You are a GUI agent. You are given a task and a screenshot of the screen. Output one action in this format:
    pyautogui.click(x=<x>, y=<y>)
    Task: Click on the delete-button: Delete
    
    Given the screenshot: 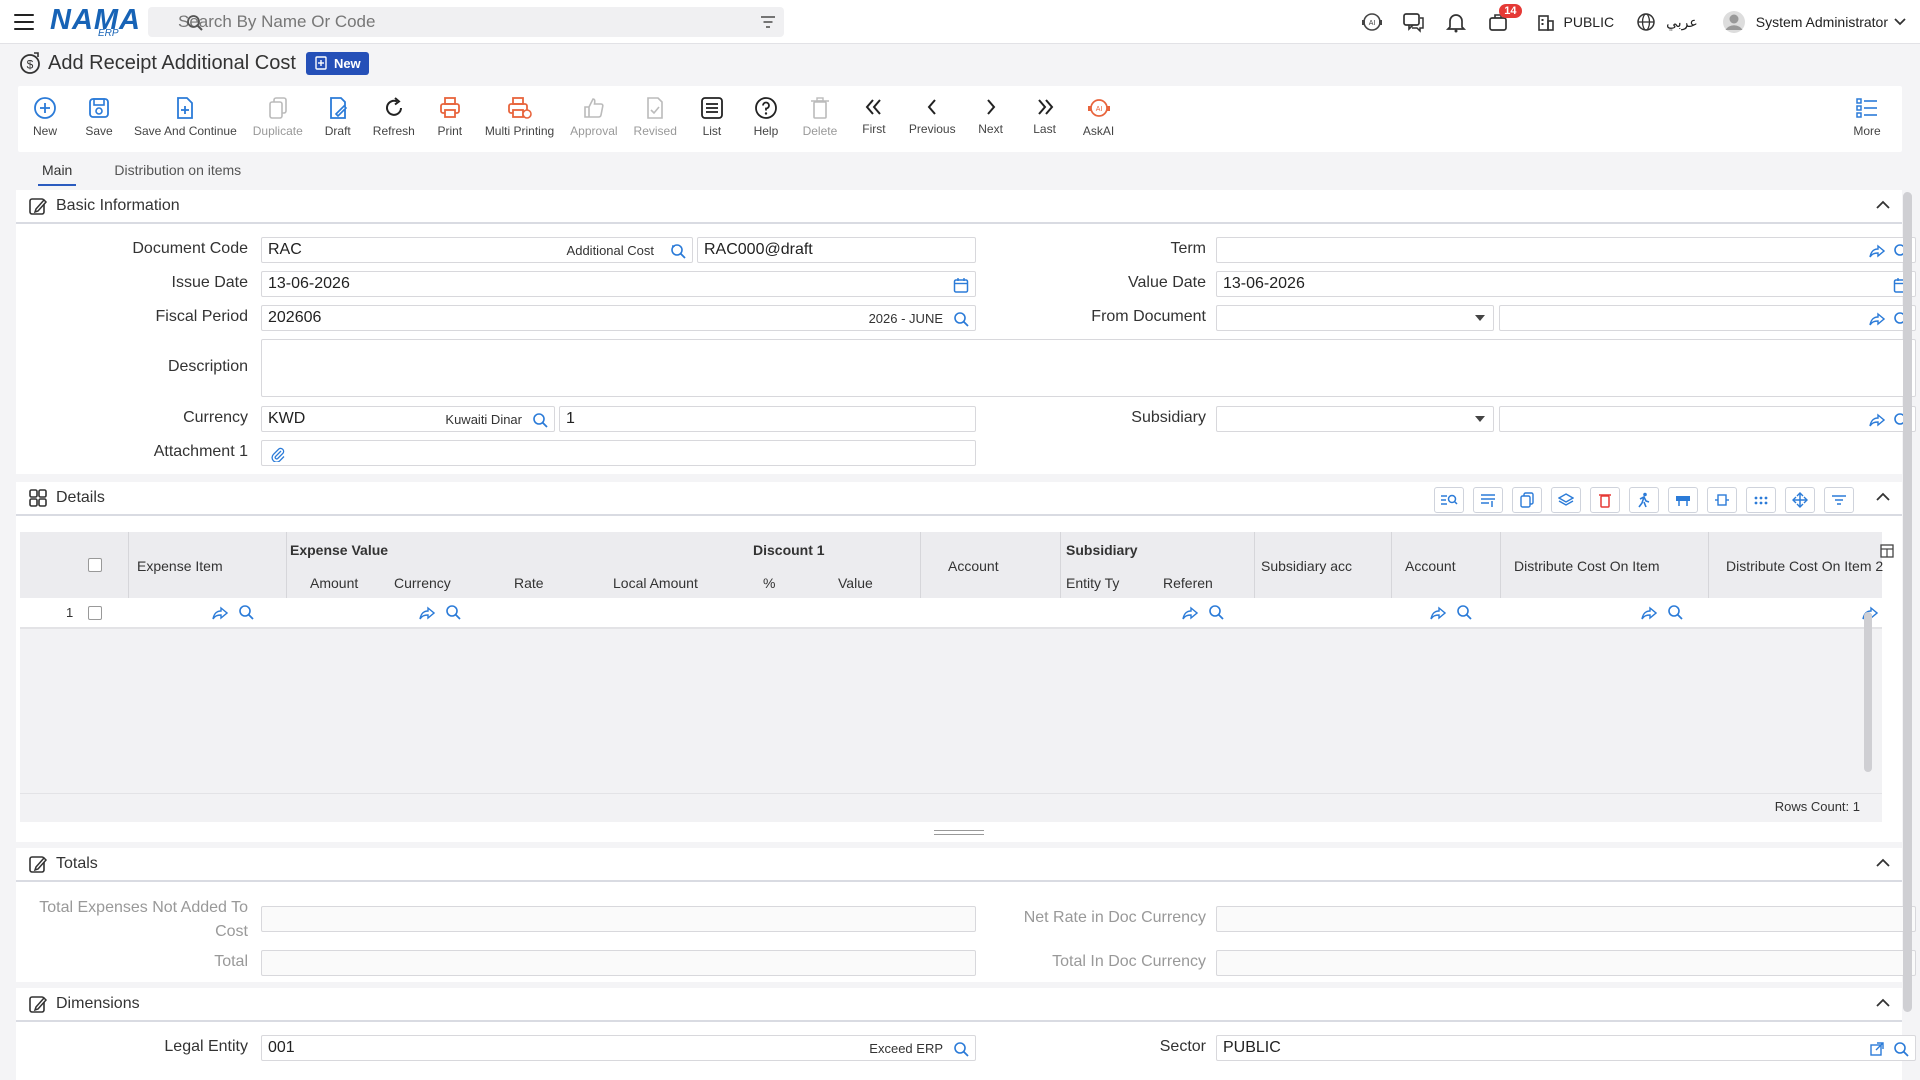 What is the action you would take?
    pyautogui.click(x=820, y=117)
    